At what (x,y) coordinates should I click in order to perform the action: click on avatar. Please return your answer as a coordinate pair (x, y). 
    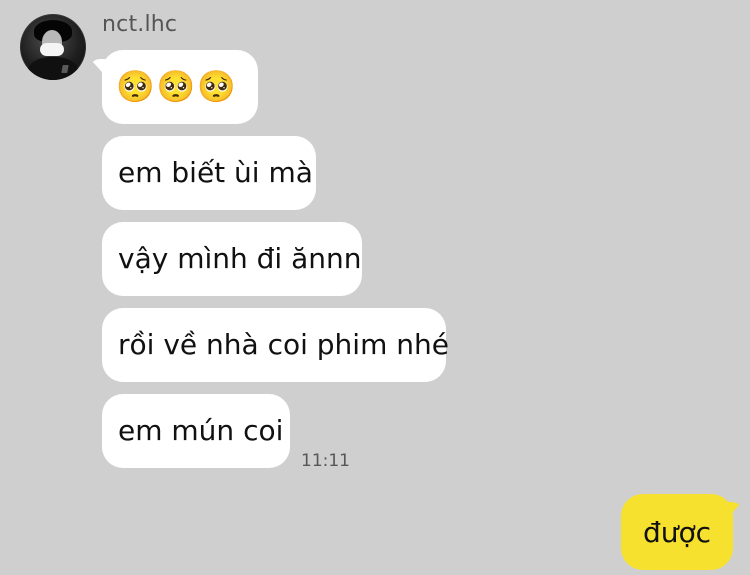
    Looking at the image, I should click on (53, 47).